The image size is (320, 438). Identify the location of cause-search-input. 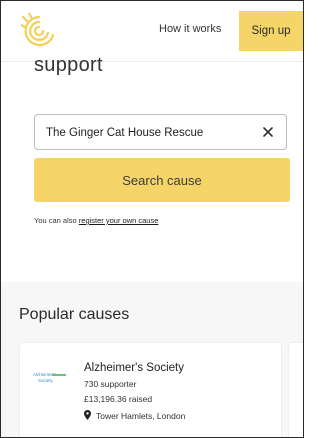
(146, 133).